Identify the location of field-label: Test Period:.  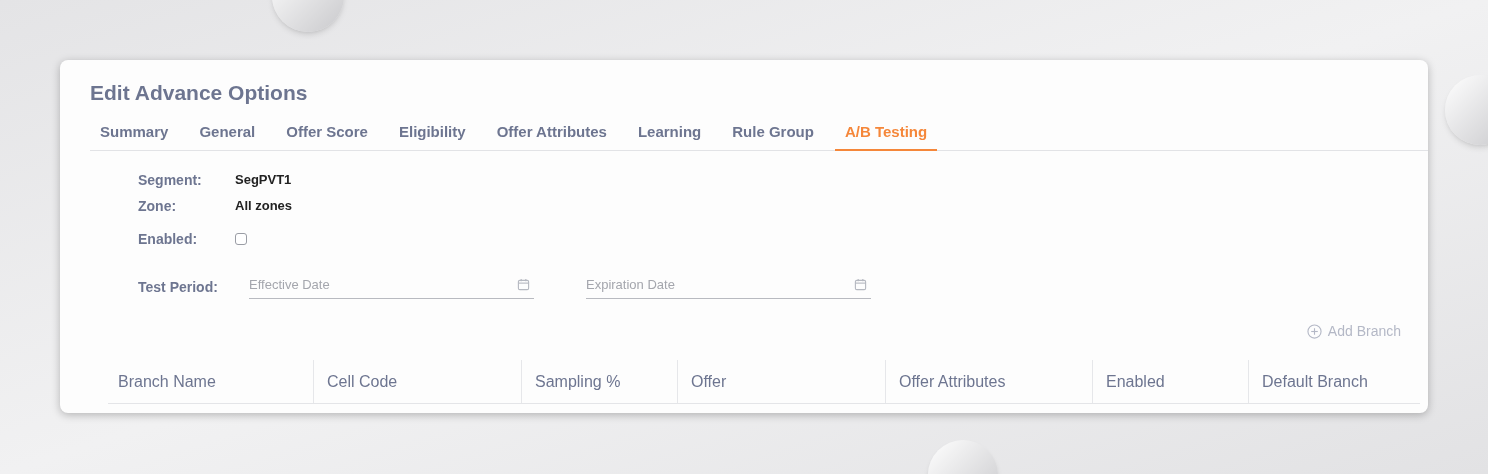
(178, 287).